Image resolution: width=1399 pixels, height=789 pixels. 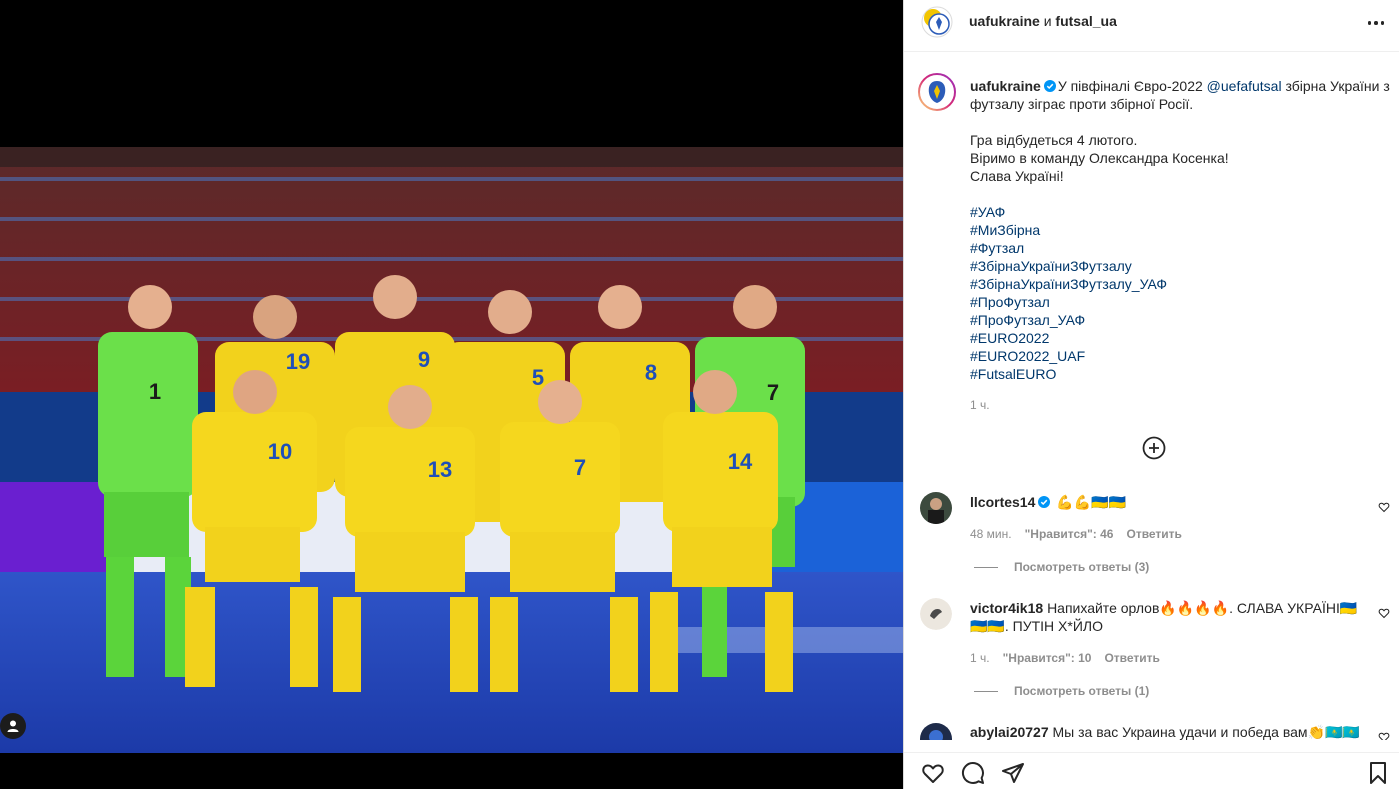 I want to click on load-more-comments-button, so click(x=1154, y=448).